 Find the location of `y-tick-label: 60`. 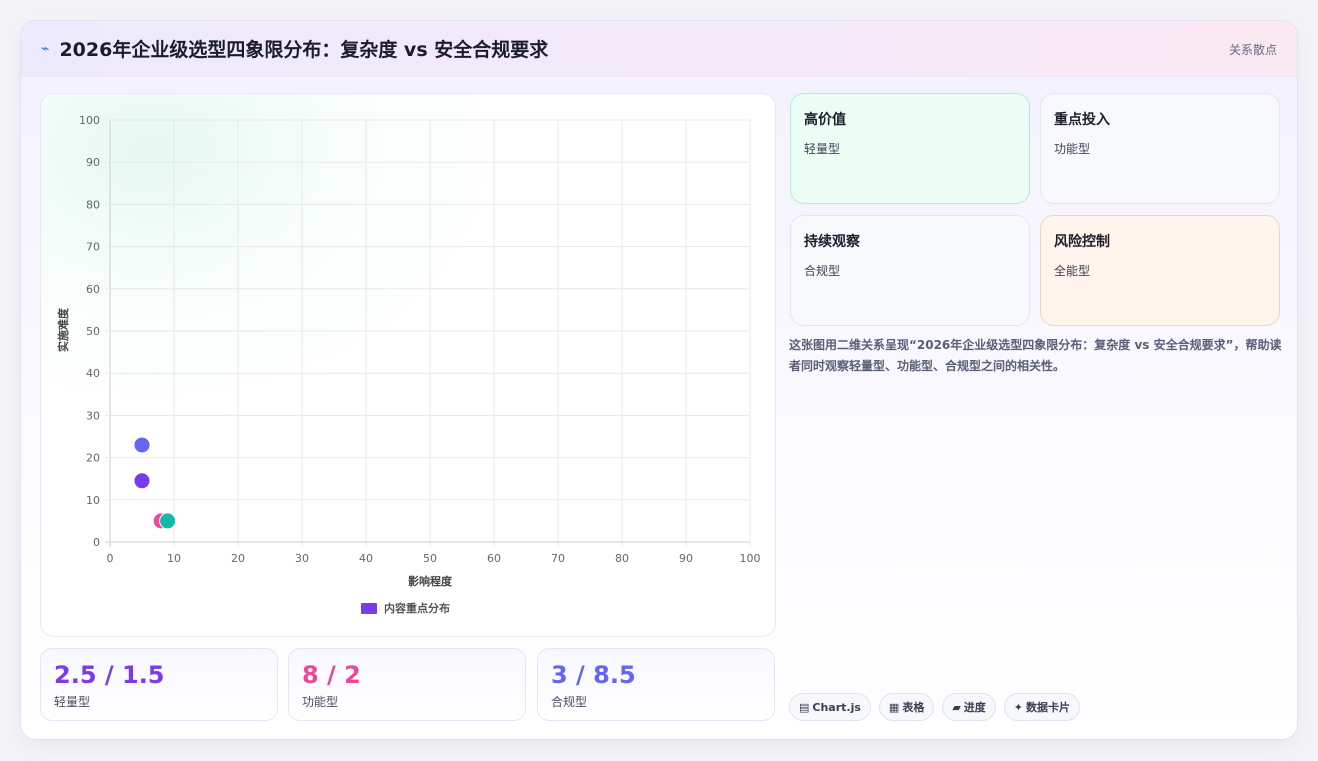

y-tick-label: 60 is located at coordinates (93, 289).